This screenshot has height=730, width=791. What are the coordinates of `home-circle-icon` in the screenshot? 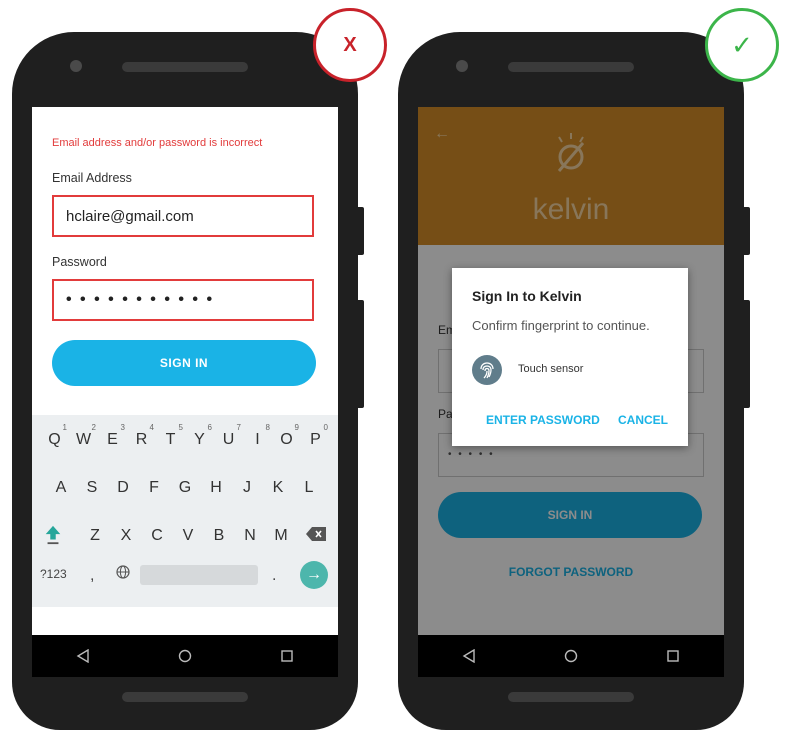 It's located at (571, 656).